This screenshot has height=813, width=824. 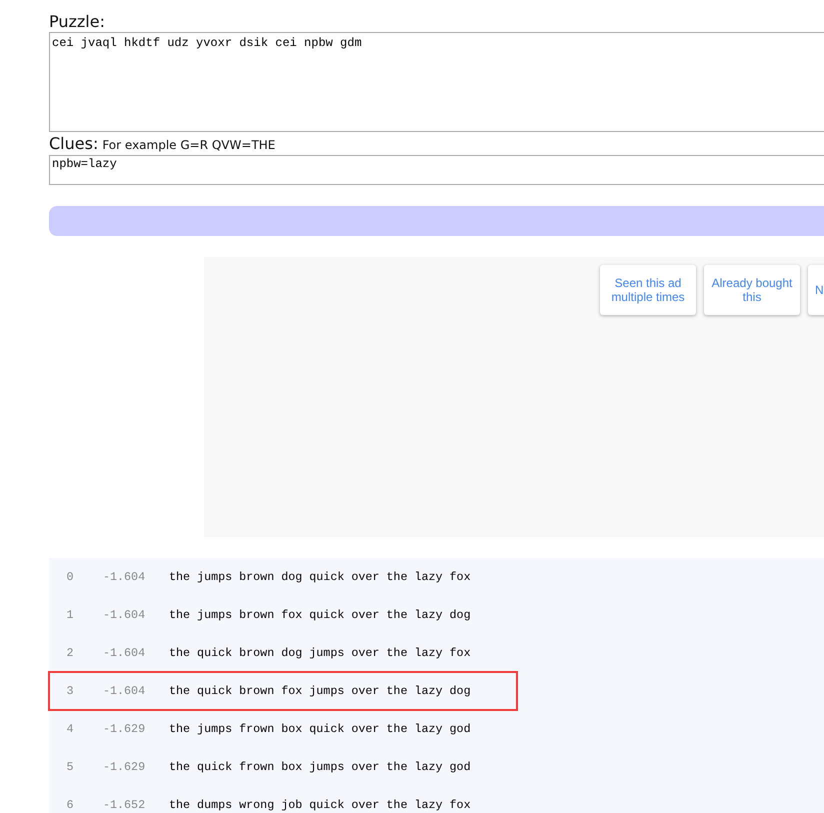 What do you see at coordinates (69, 729) in the screenshot?
I see `row-index: 4` at bounding box center [69, 729].